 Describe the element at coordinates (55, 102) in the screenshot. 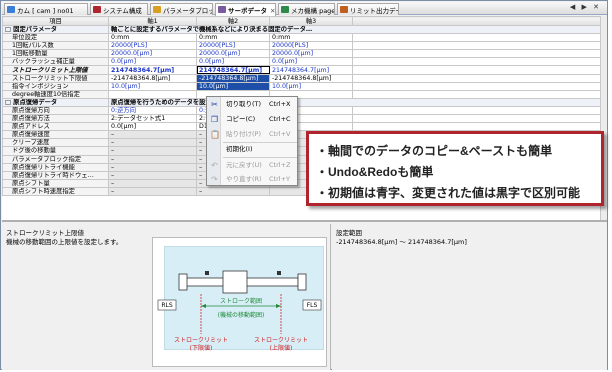

I see `group-title: □ 原点復帰データ` at that location.